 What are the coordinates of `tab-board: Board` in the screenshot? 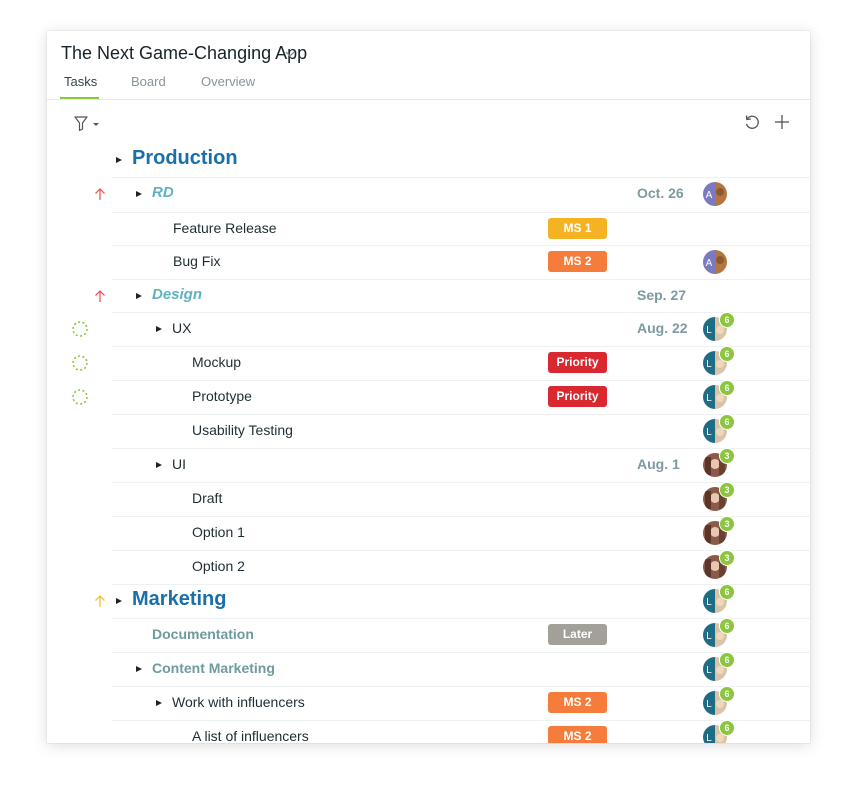 It's located at (148, 81).